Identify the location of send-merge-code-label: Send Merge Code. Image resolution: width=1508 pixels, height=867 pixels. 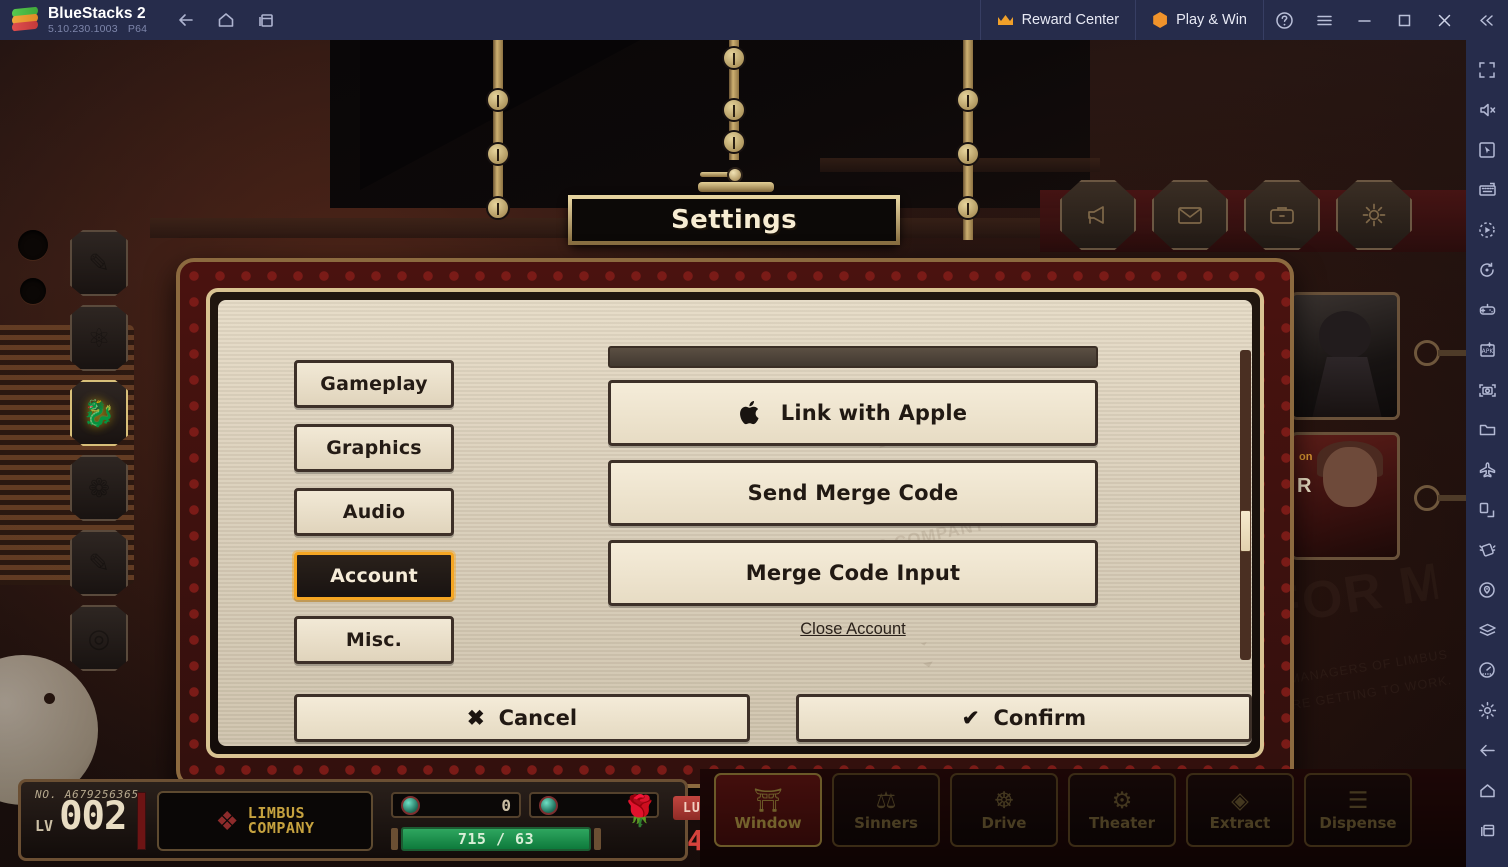
(853, 493).